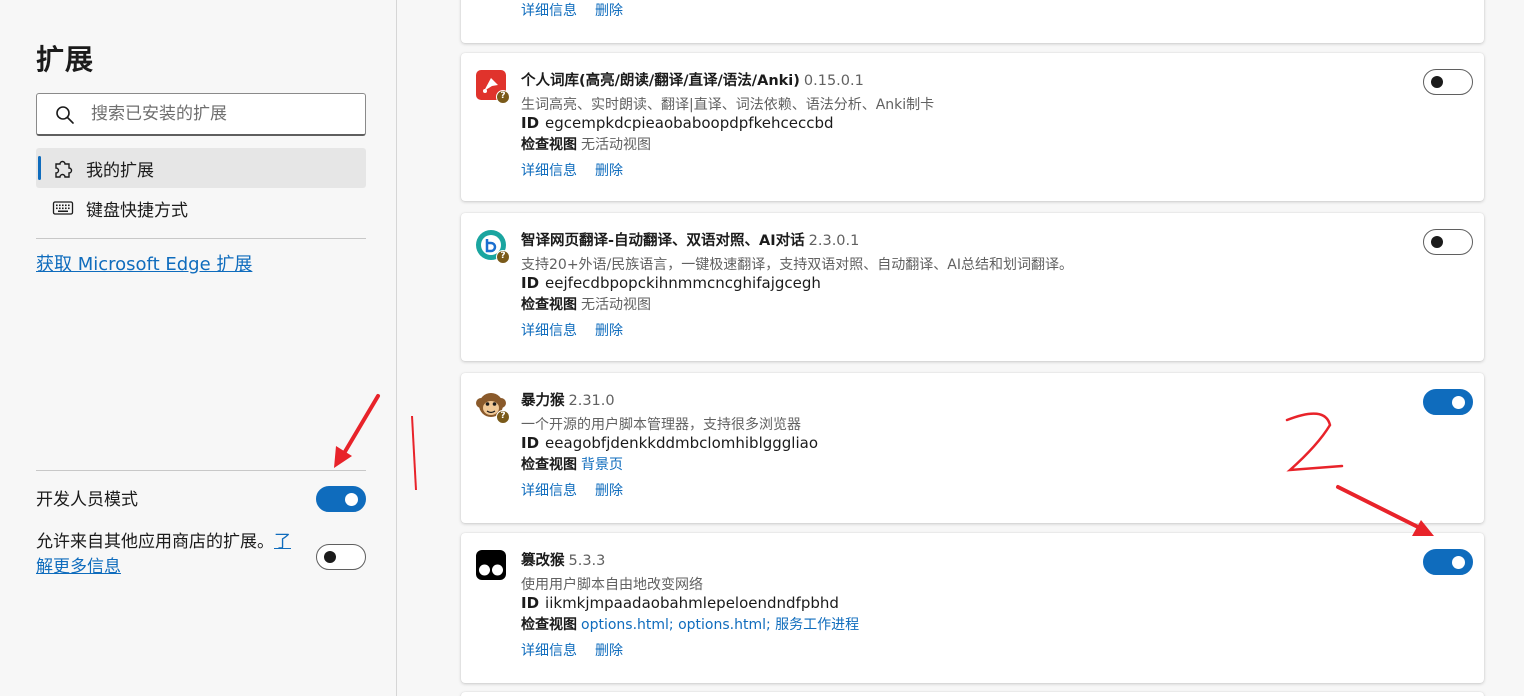  I want to click on extension-version: 2.3.0.1, so click(834, 241).